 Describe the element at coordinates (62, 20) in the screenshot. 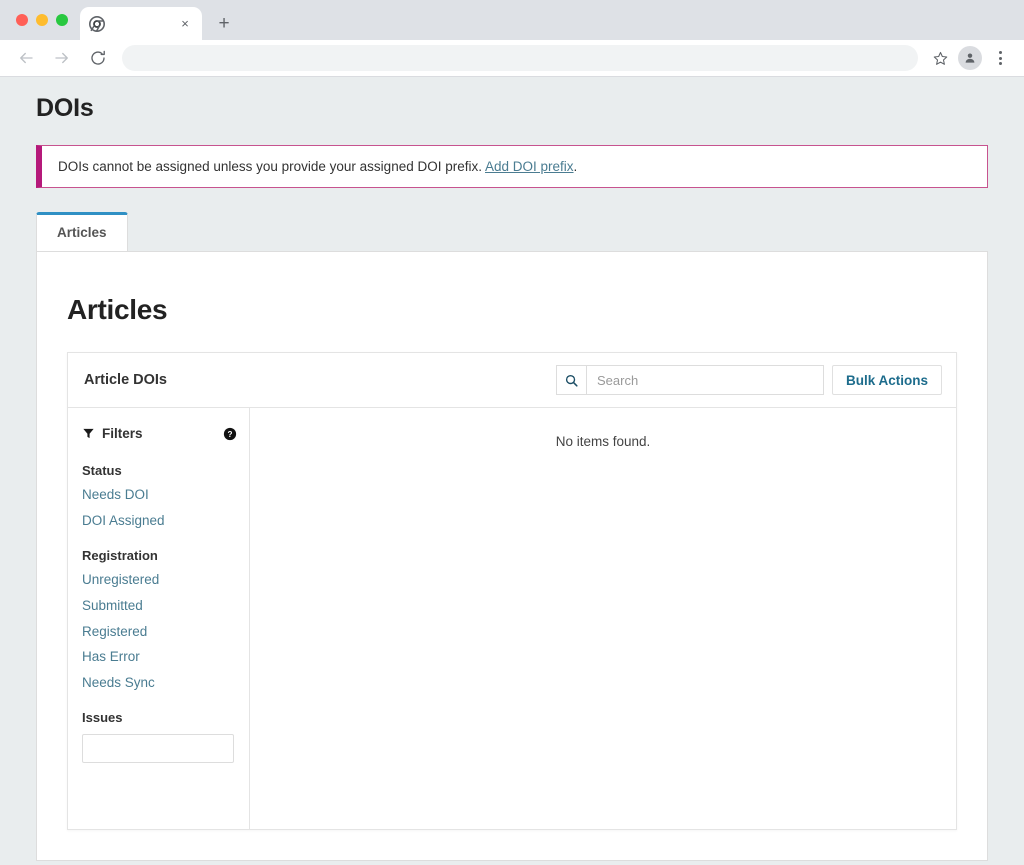

I see `maximize-window-button` at that location.